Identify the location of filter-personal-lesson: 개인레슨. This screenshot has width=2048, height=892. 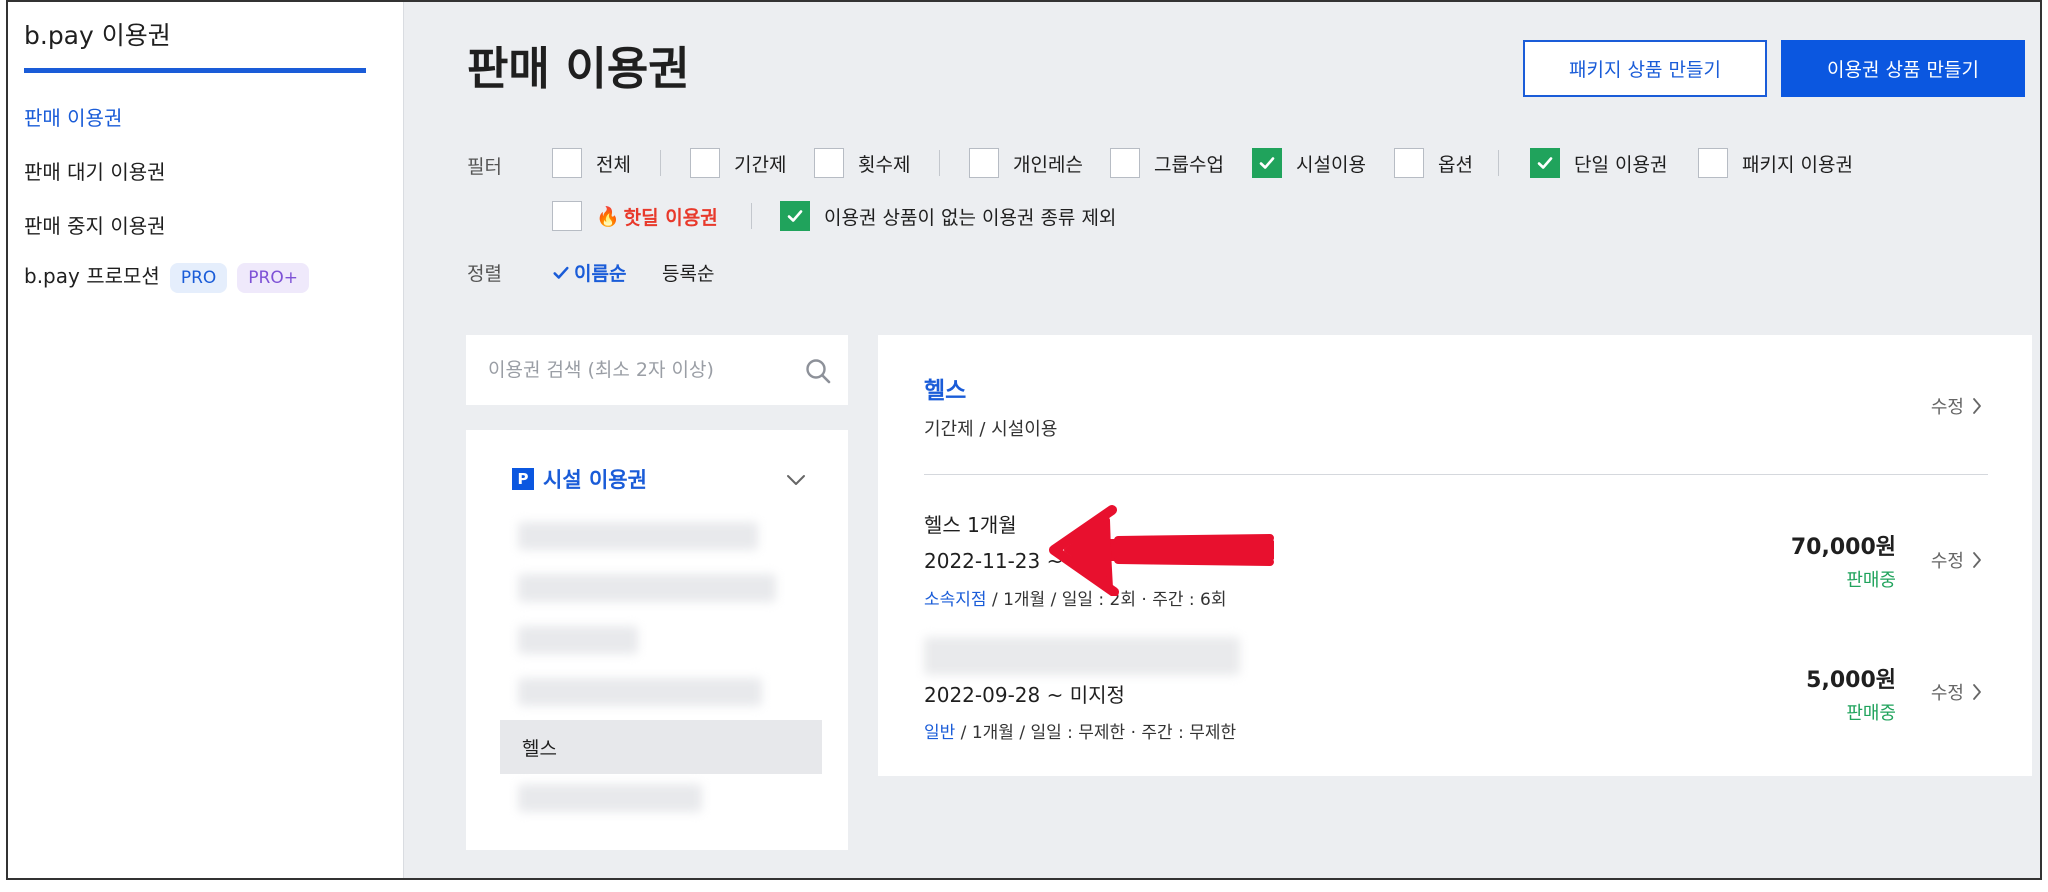
(1026, 163).